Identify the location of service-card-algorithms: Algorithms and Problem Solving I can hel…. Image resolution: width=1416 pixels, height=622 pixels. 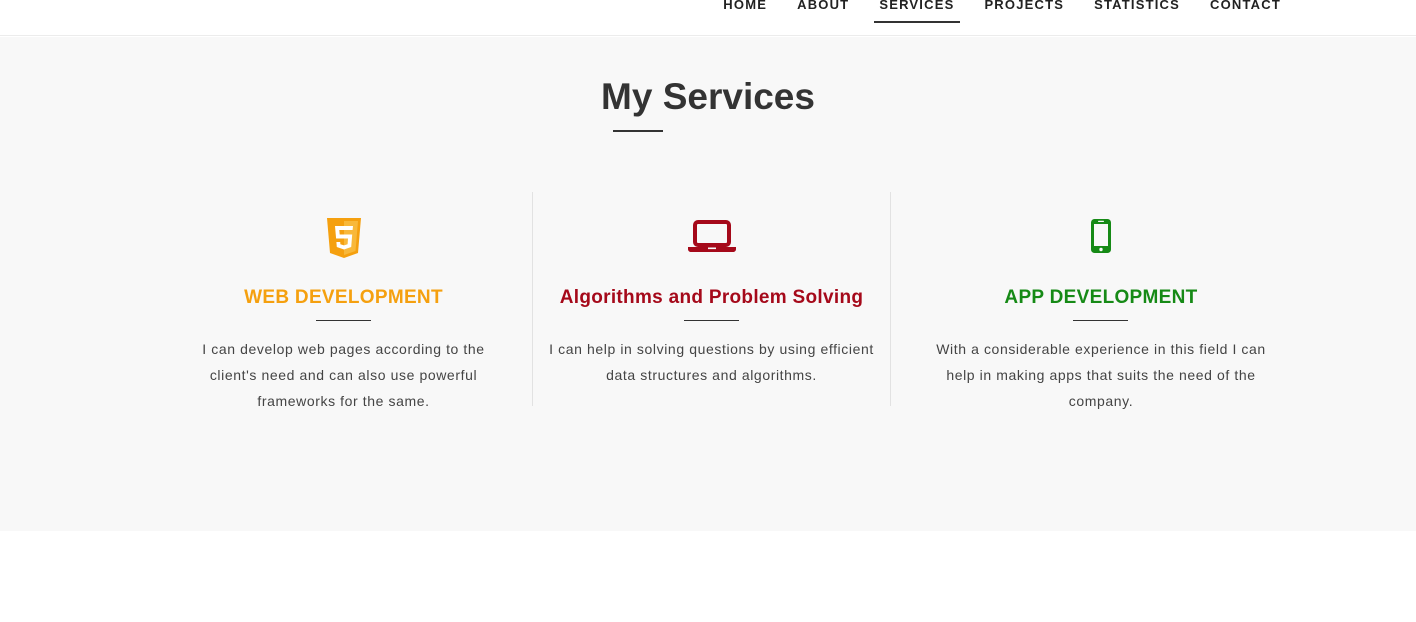
(711, 299).